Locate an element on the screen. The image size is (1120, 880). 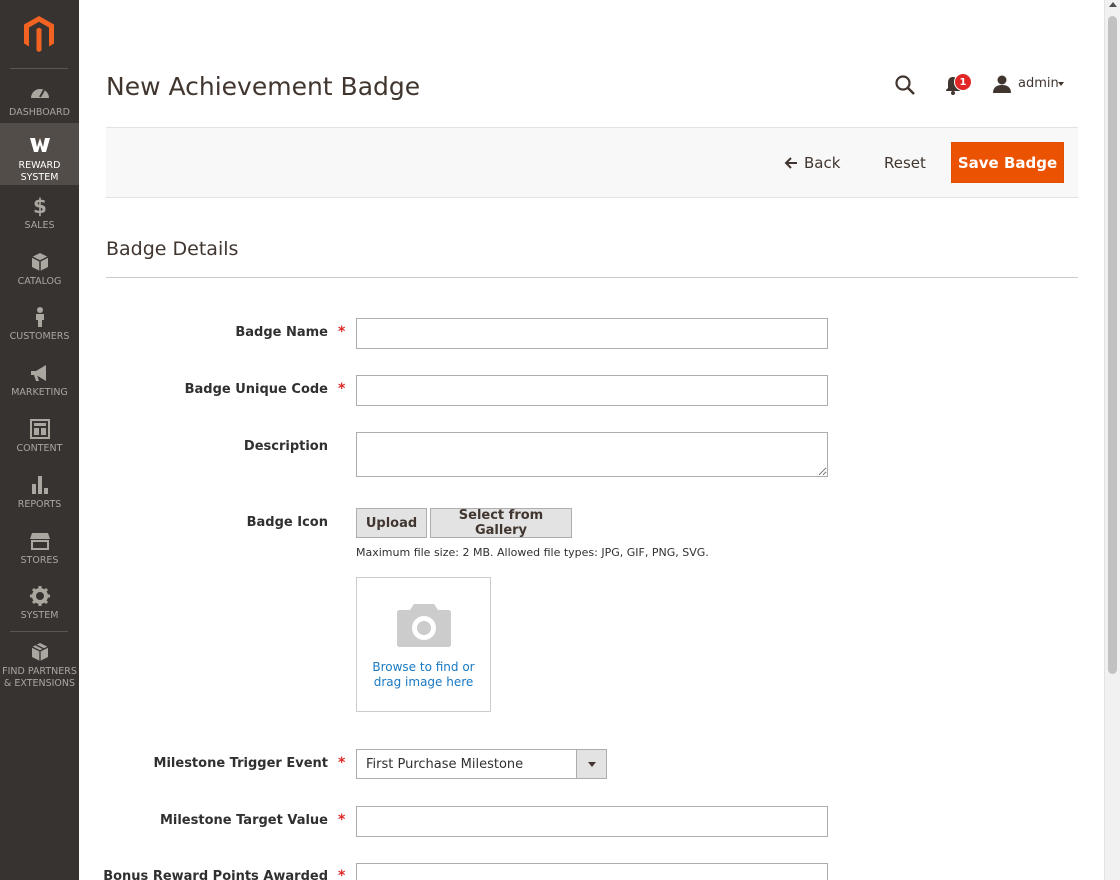
logo-divider is located at coordinates (39, 68).